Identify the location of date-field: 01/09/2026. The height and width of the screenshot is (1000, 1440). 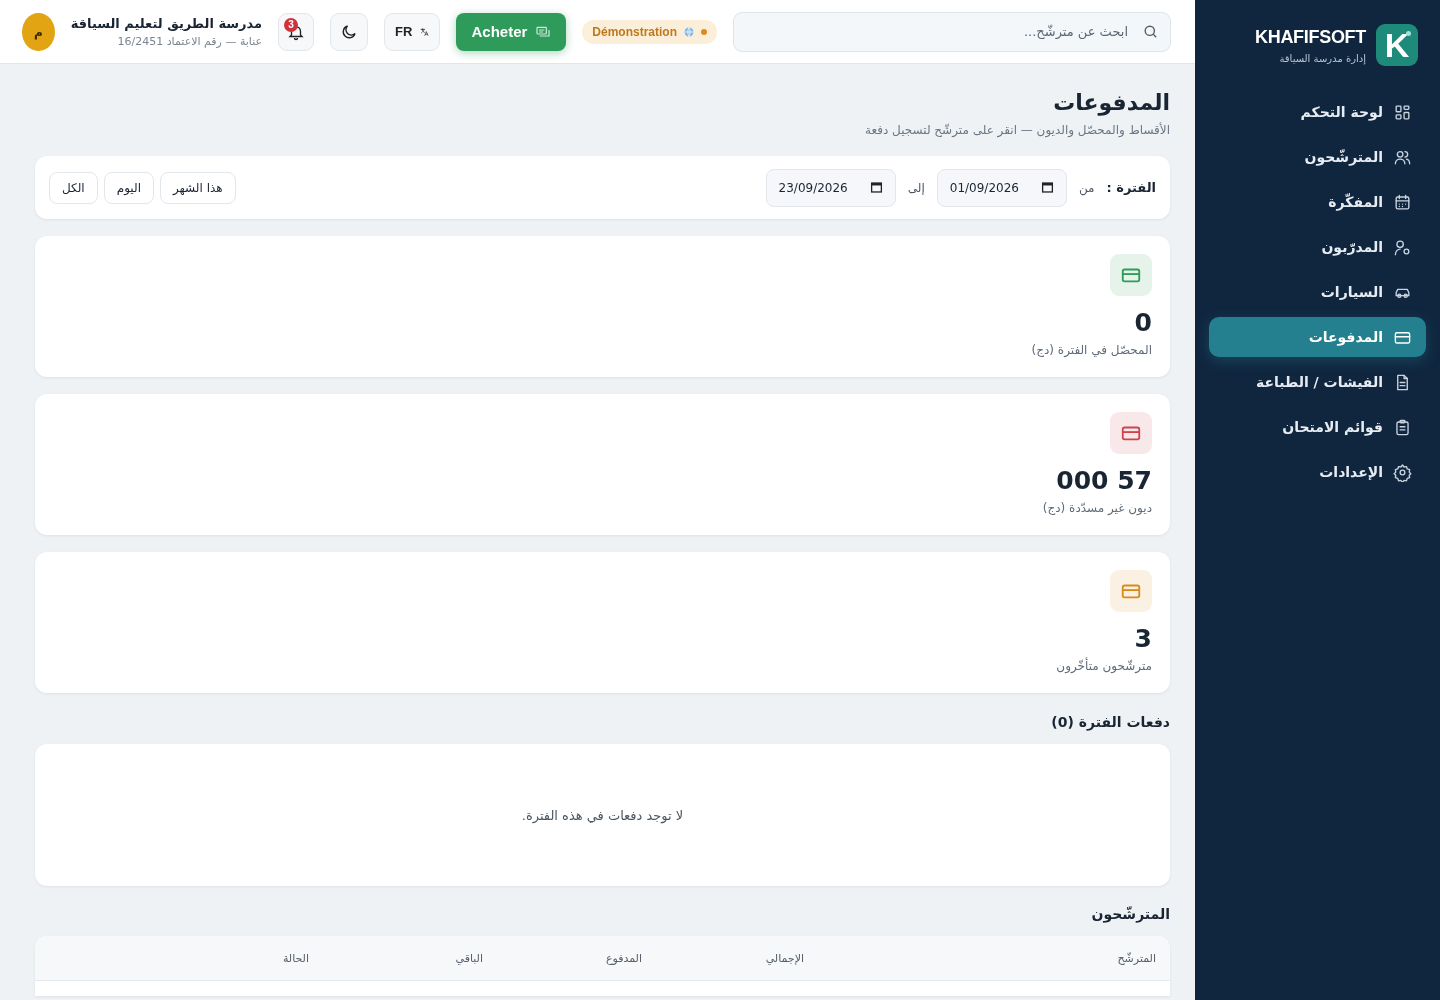
(1001, 187).